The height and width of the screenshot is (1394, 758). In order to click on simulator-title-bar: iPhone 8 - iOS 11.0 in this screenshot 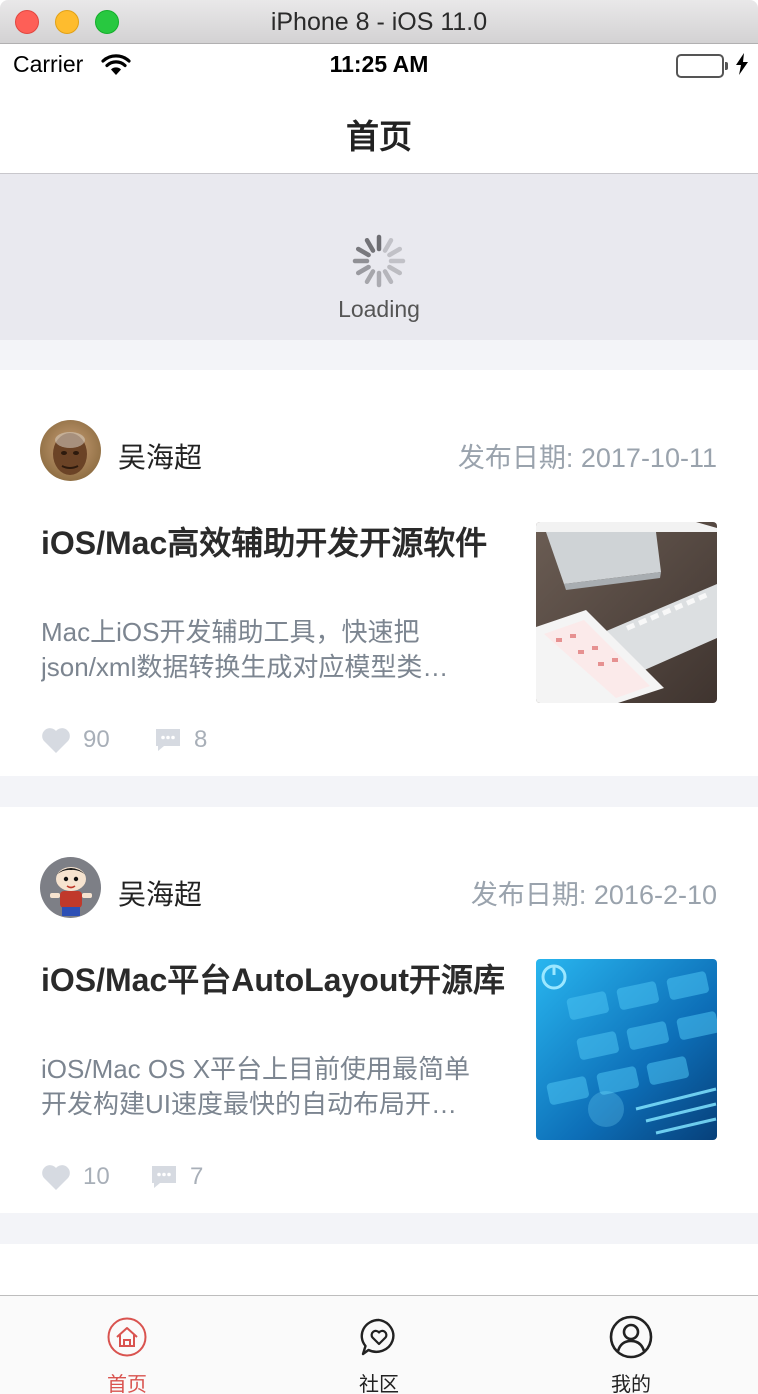, I will do `click(379, 22)`.